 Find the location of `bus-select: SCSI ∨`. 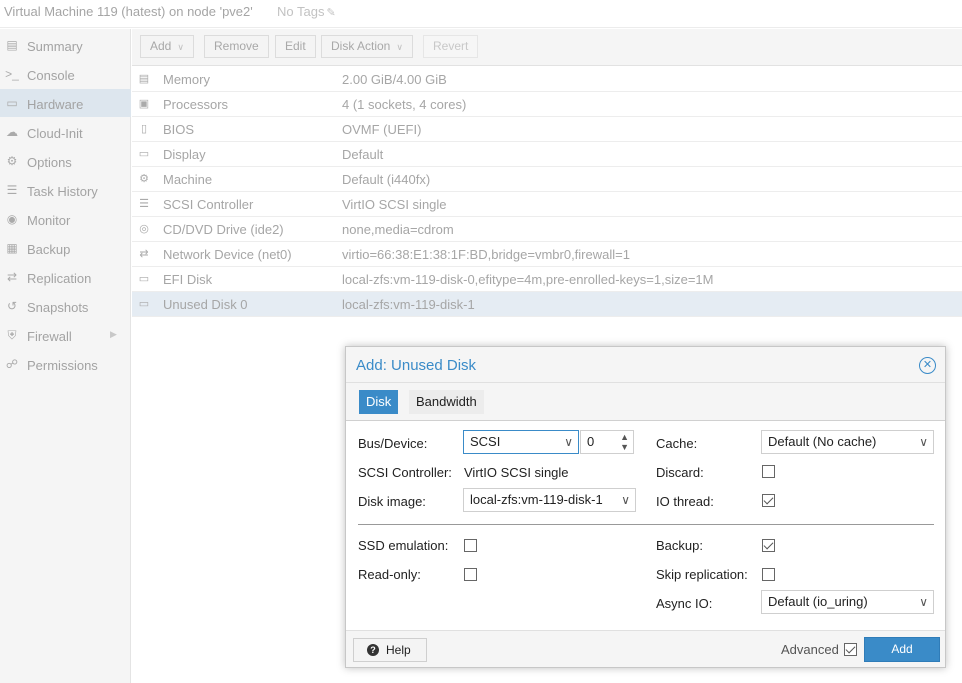

bus-select: SCSI ∨ is located at coordinates (521, 442).